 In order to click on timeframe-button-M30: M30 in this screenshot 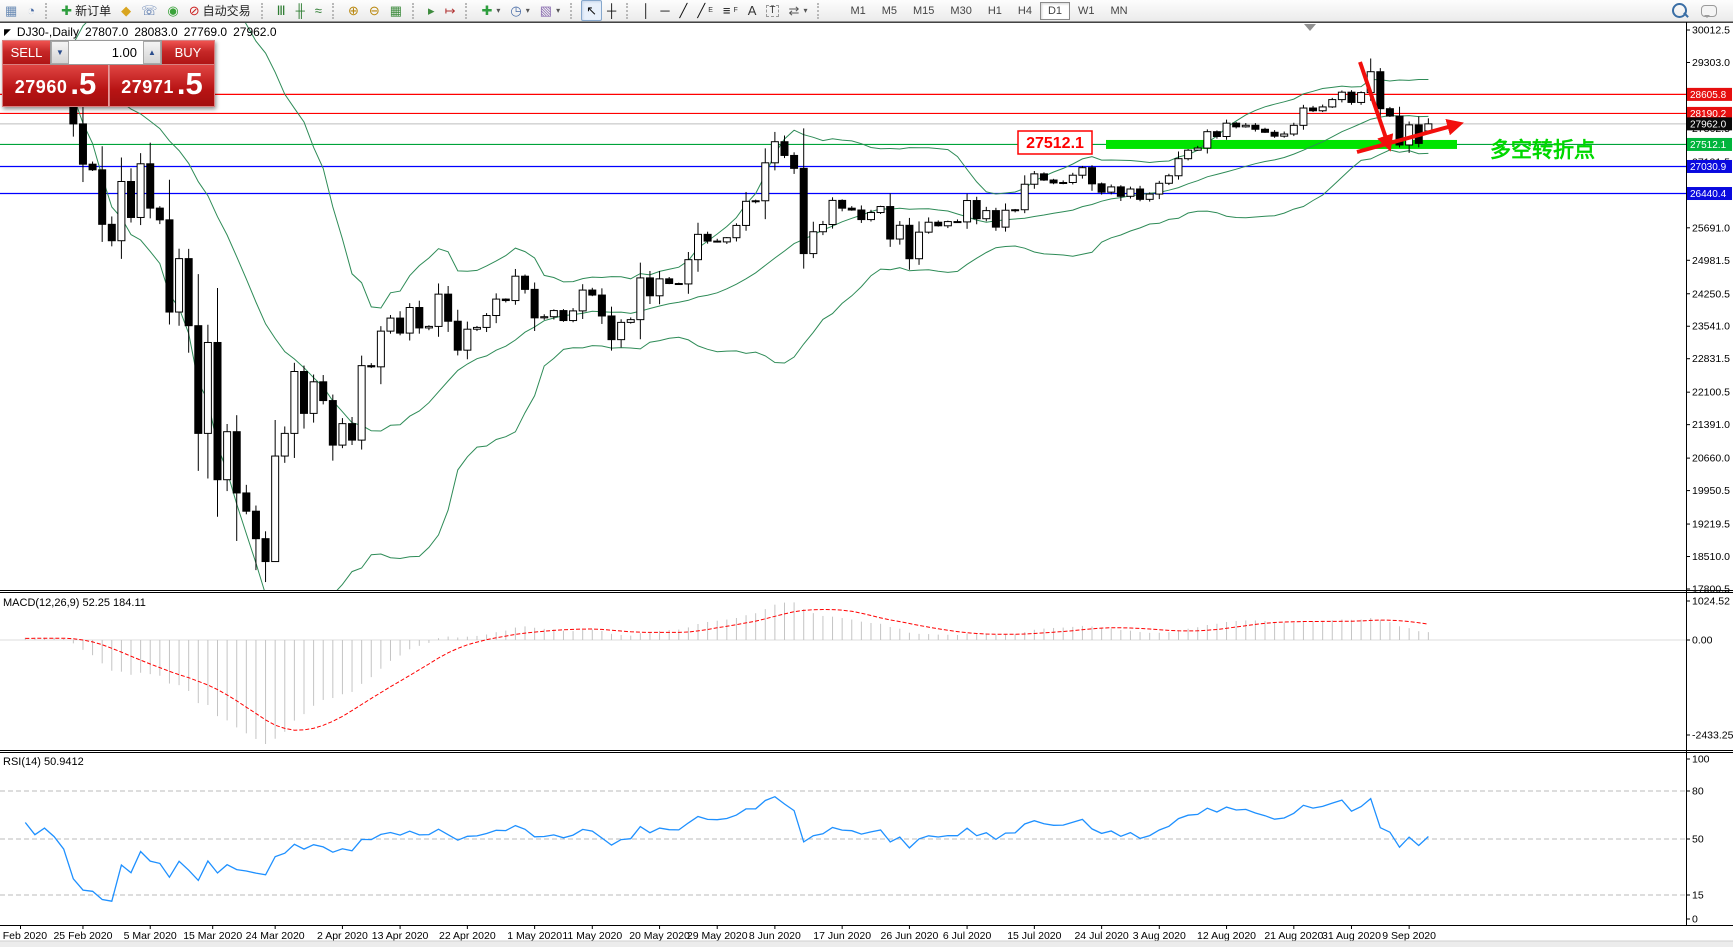, I will do `click(960, 11)`.